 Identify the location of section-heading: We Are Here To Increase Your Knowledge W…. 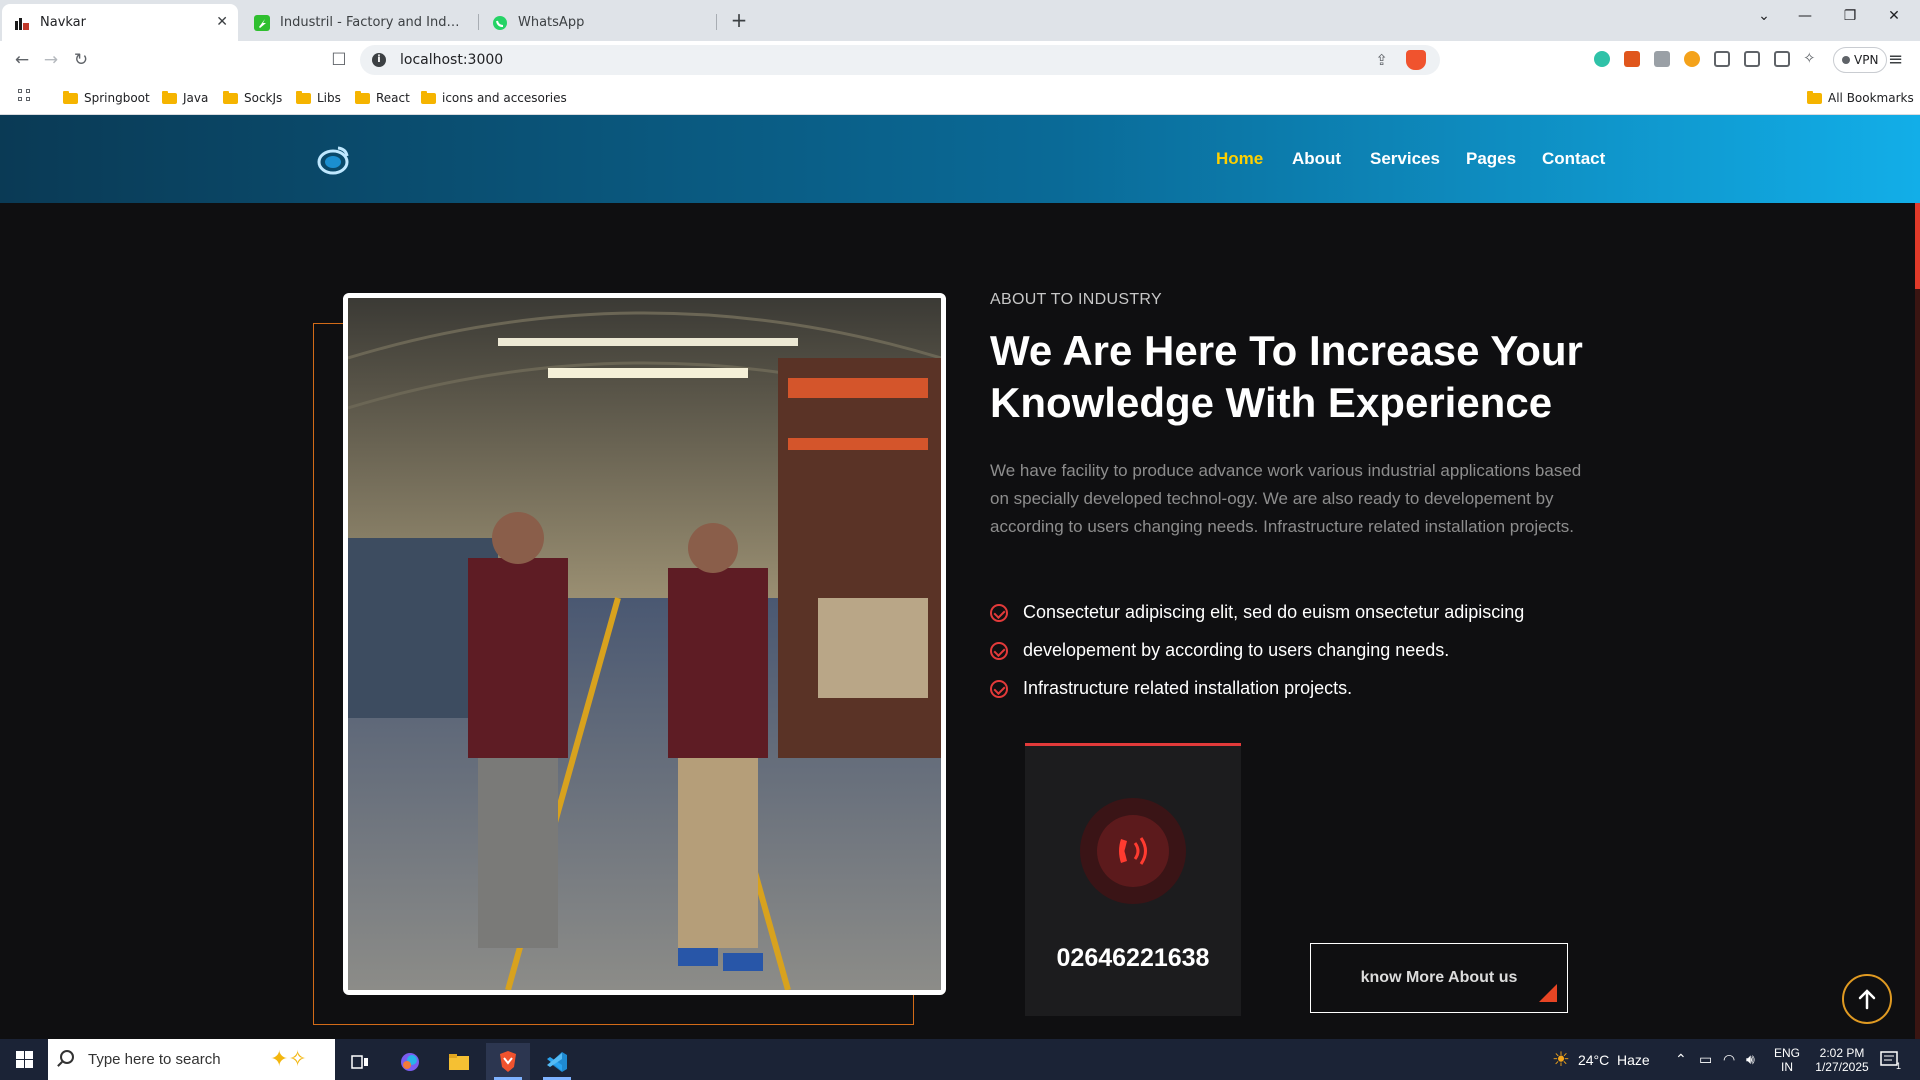
(1286, 376).